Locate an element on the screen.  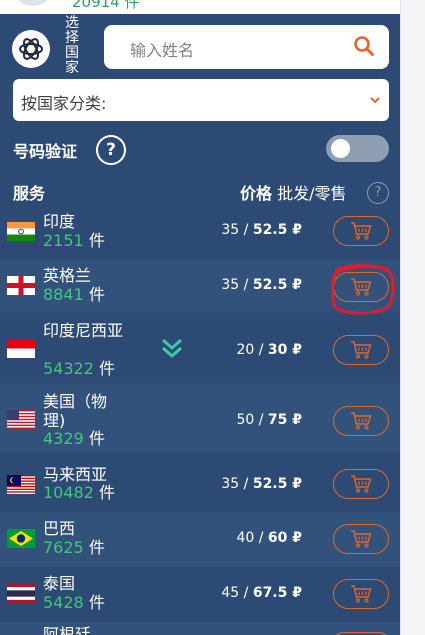
verification-help-button: ? is located at coordinates (111, 150).